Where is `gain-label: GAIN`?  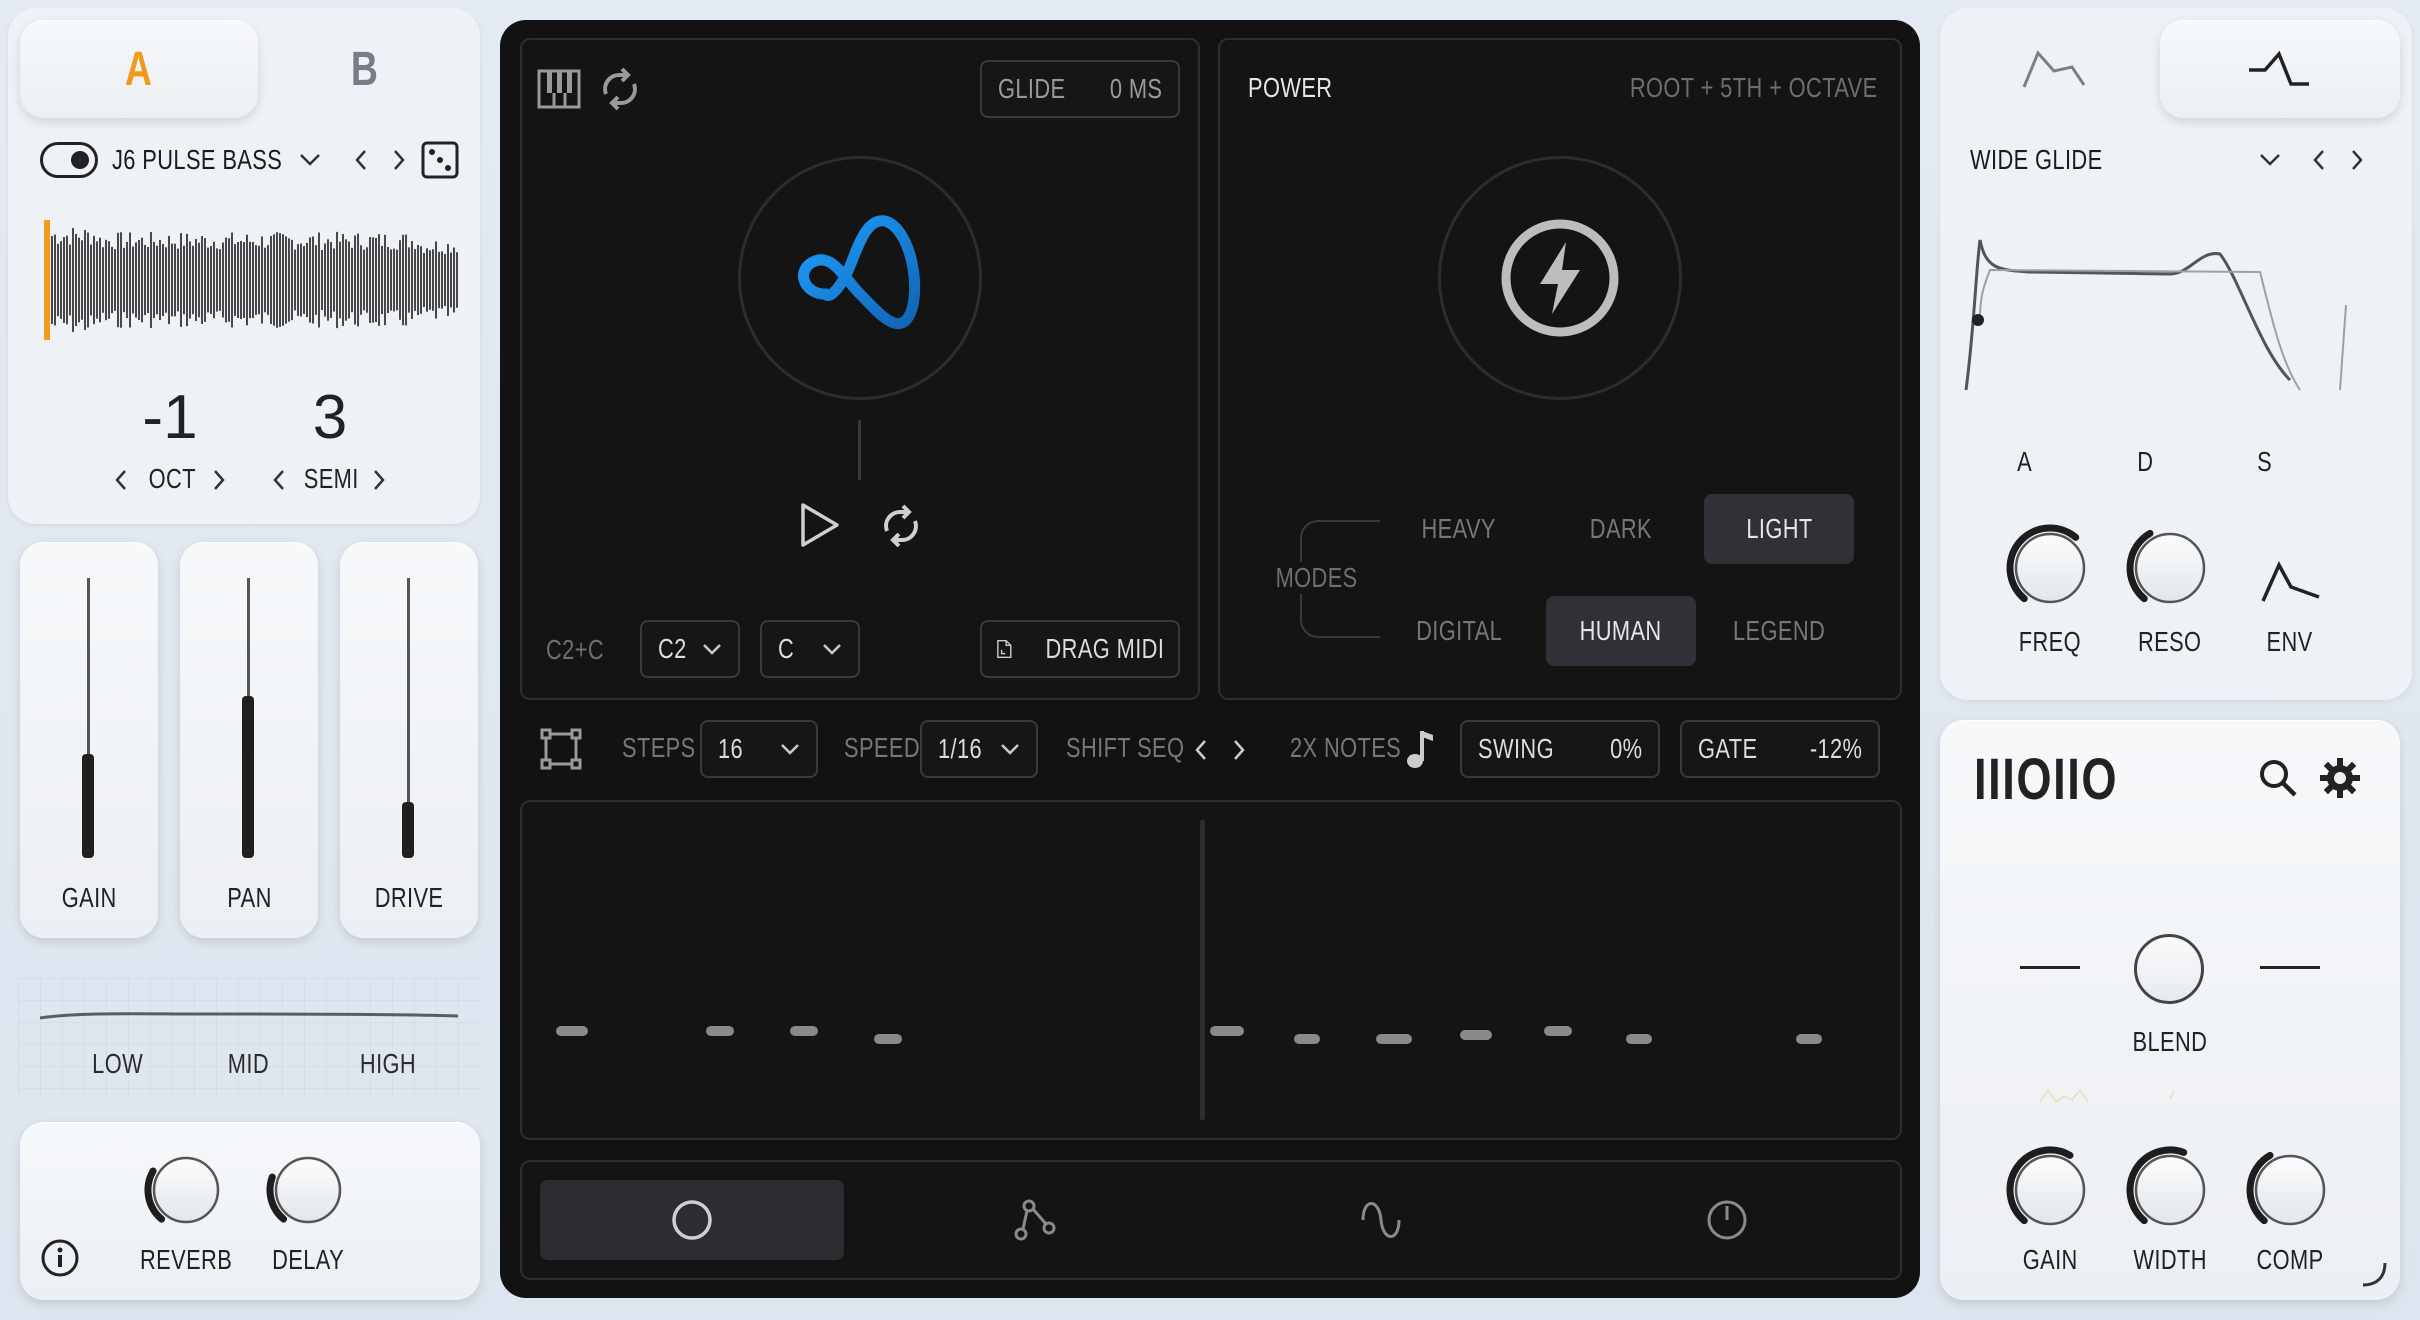 gain-label: GAIN is located at coordinates (2050, 1259).